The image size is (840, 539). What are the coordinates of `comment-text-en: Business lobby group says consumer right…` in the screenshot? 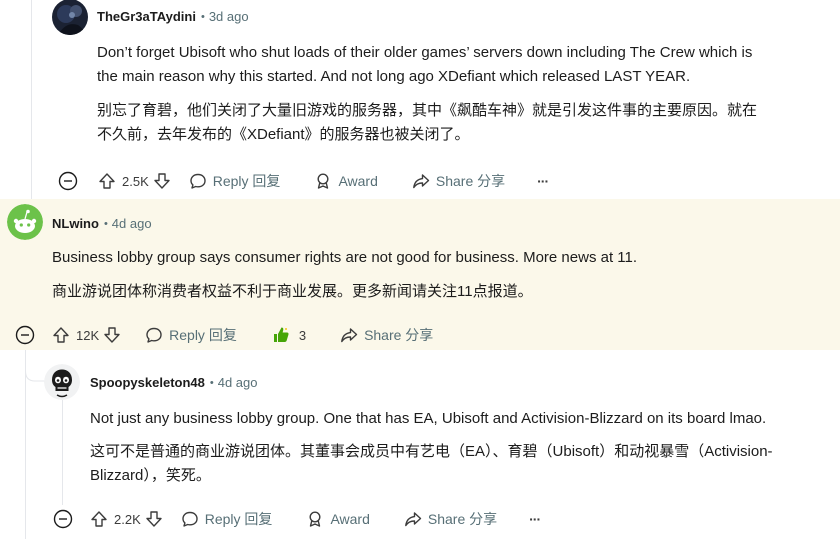 It's located at (344, 258).